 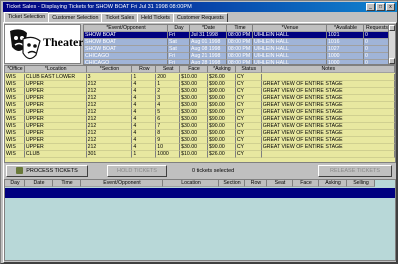 I want to click on grid-cell: 9, so click(x=168, y=140).